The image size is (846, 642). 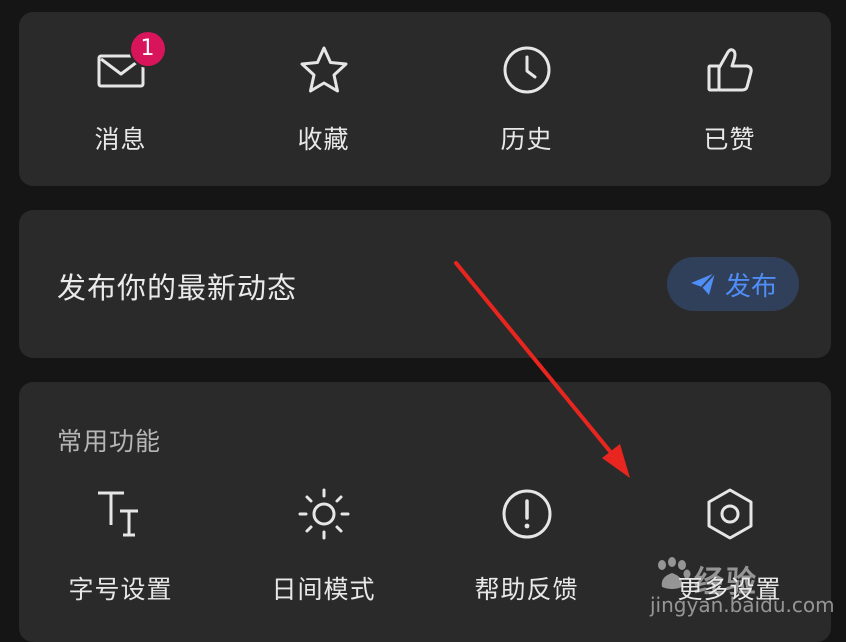 I want to click on font-size-setting-button: 字号设置, so click(x=120, y=557).